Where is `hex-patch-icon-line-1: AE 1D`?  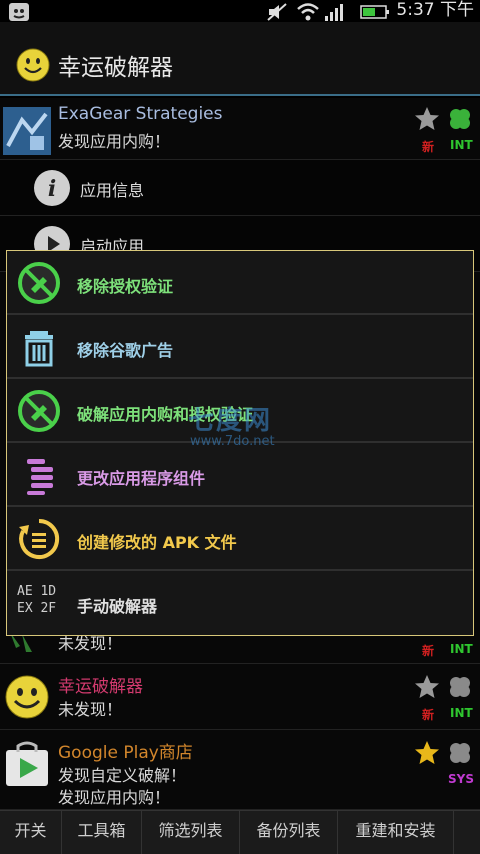 hex-patch-icon-line-1: AE 1D is located at coordinates (37, 591).